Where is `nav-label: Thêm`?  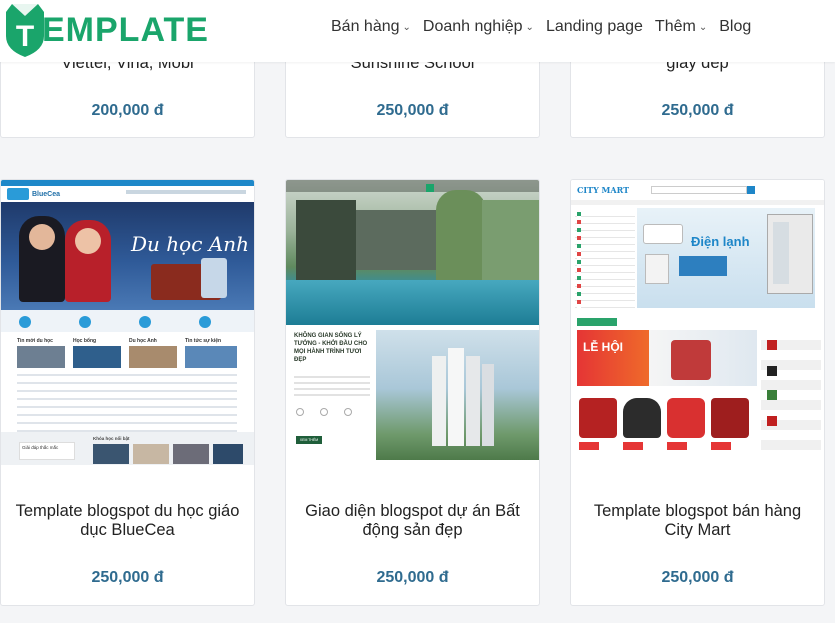 nav-label: Thêm is located at coordinates (675, 26).